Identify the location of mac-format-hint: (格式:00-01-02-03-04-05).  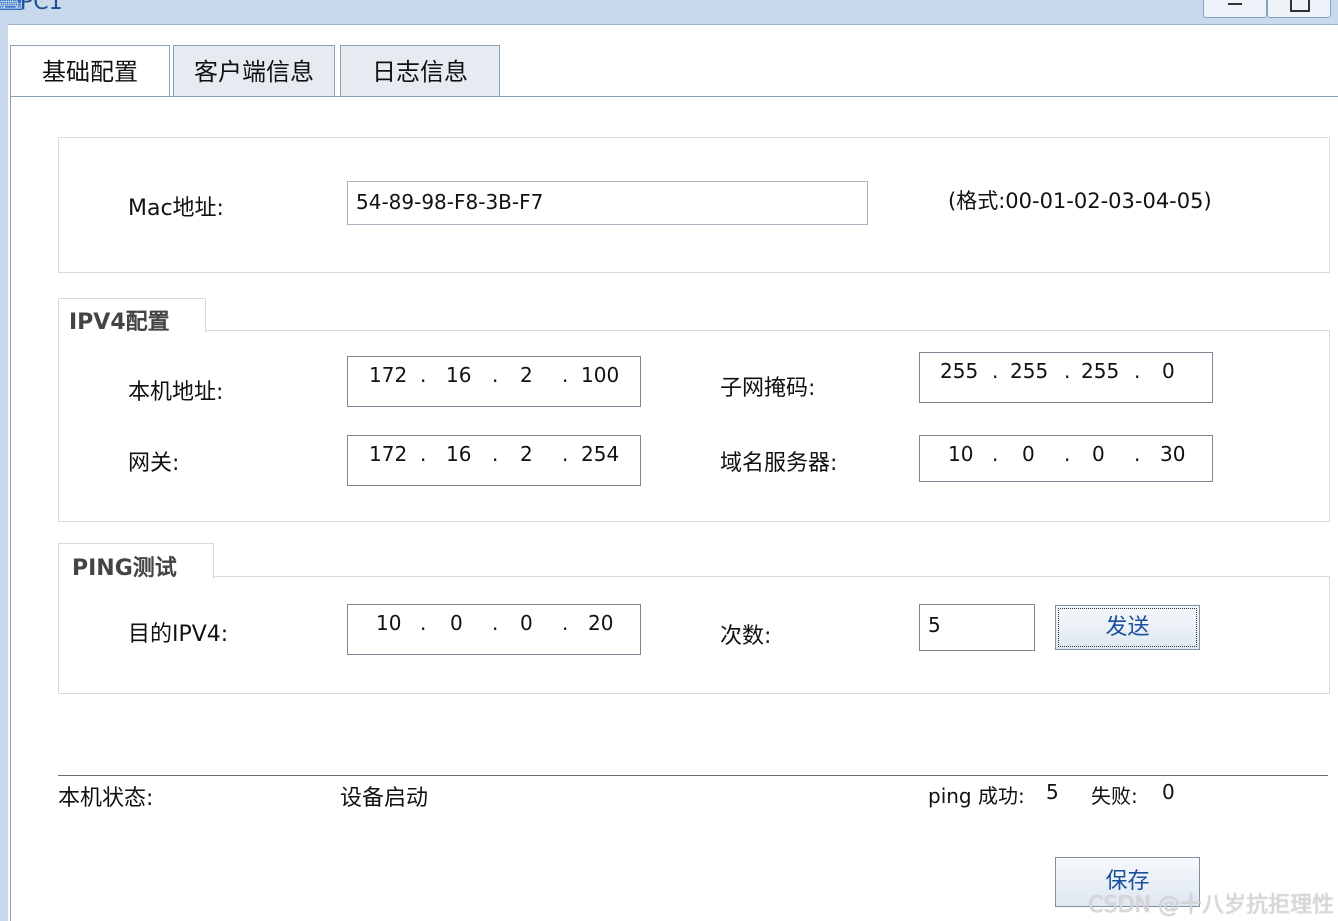
(1080, 201).